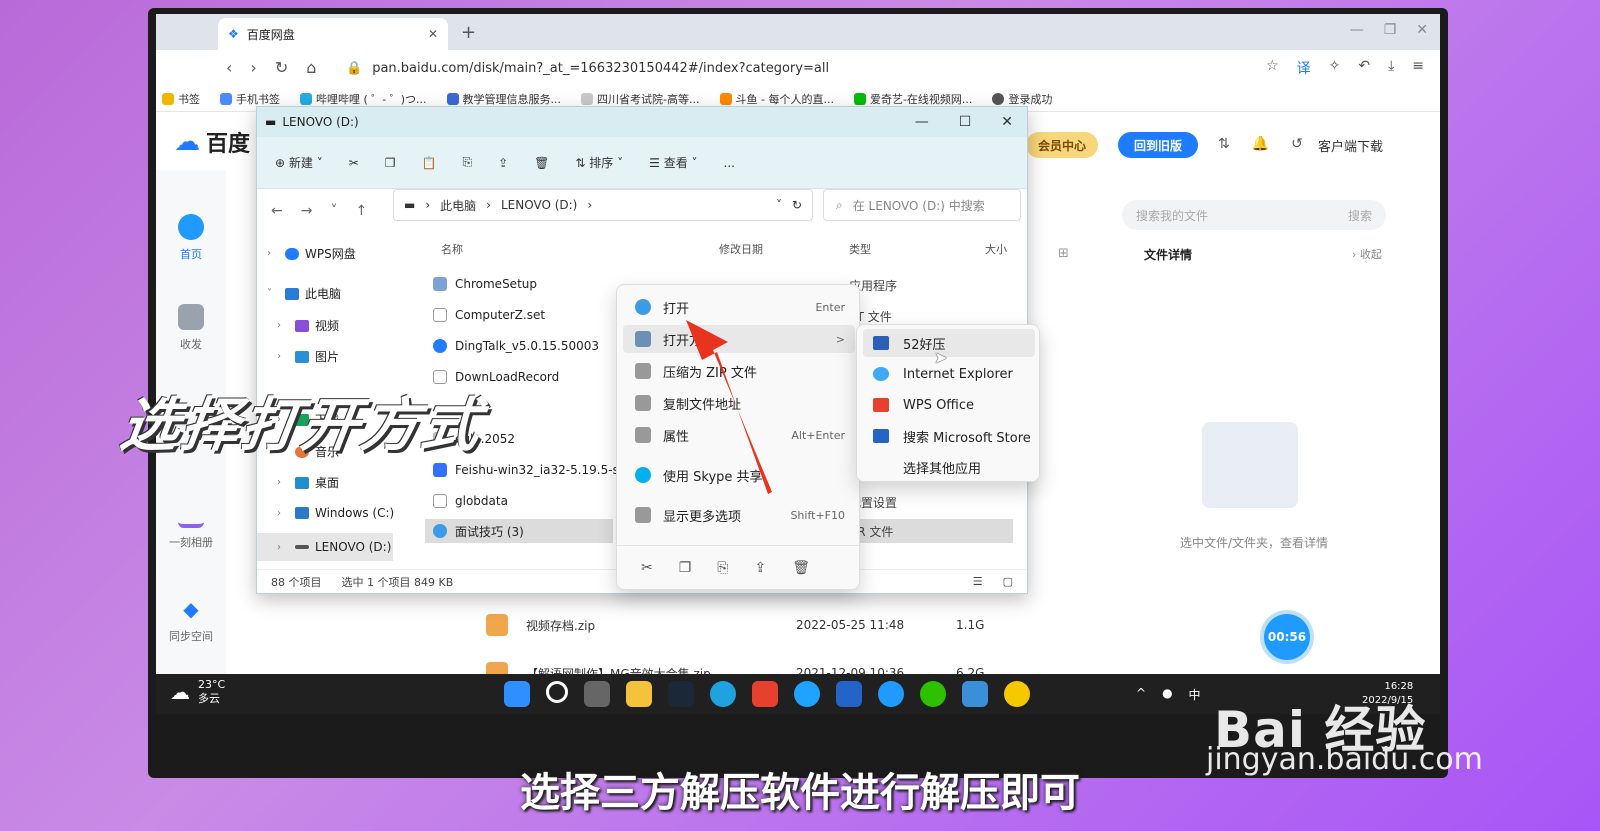 The height and width of the screenshot is (831, 1600). What do you see at coordinates (299, 162) in the screenshot?
I see `new-button: ⊕ 新建 ˅` at bounding box center [299, 162].